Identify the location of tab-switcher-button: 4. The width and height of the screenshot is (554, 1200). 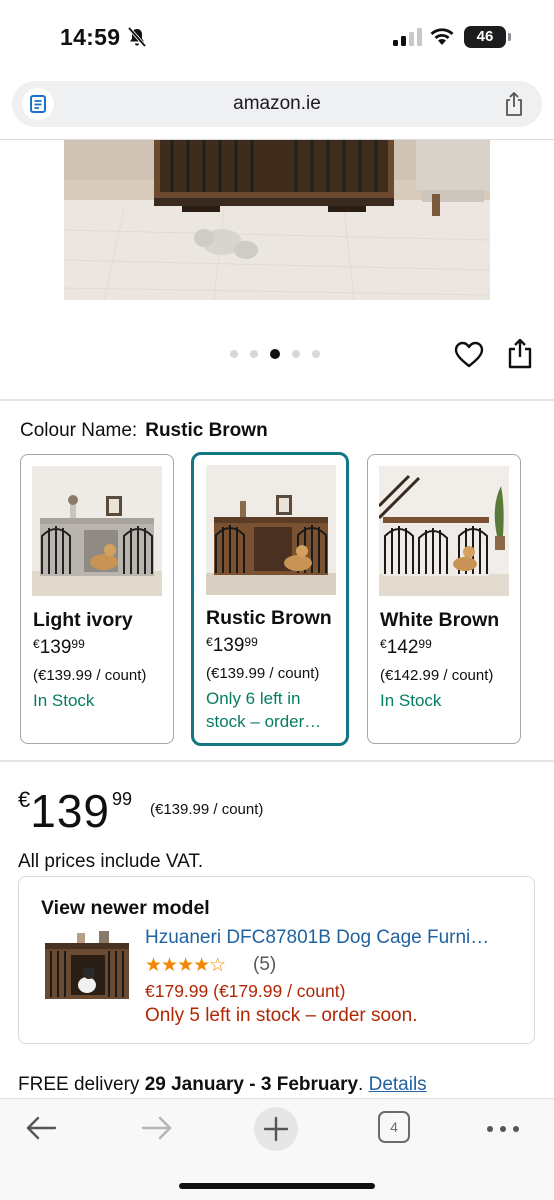
(394, 1127).